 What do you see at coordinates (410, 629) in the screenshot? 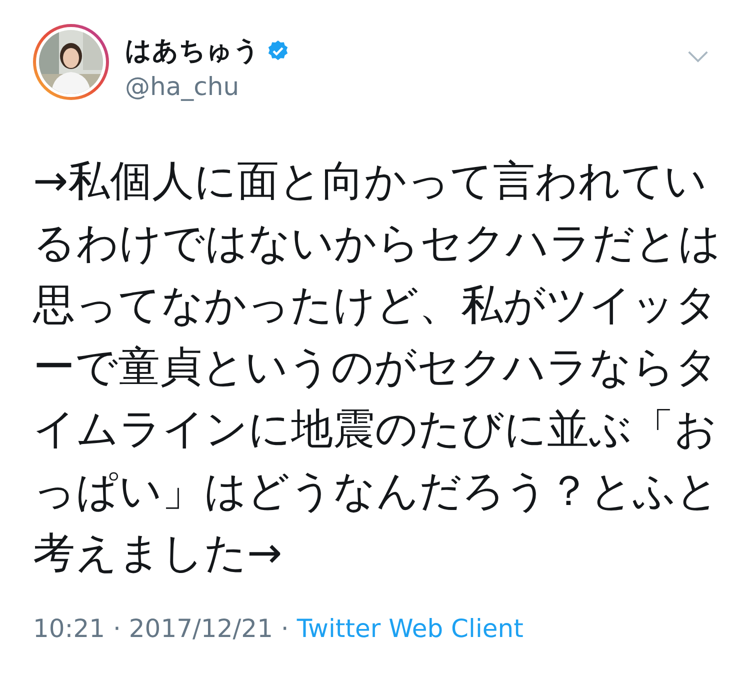
I see `source-link: Twitter Web Client` at bounding box center [410, 629].